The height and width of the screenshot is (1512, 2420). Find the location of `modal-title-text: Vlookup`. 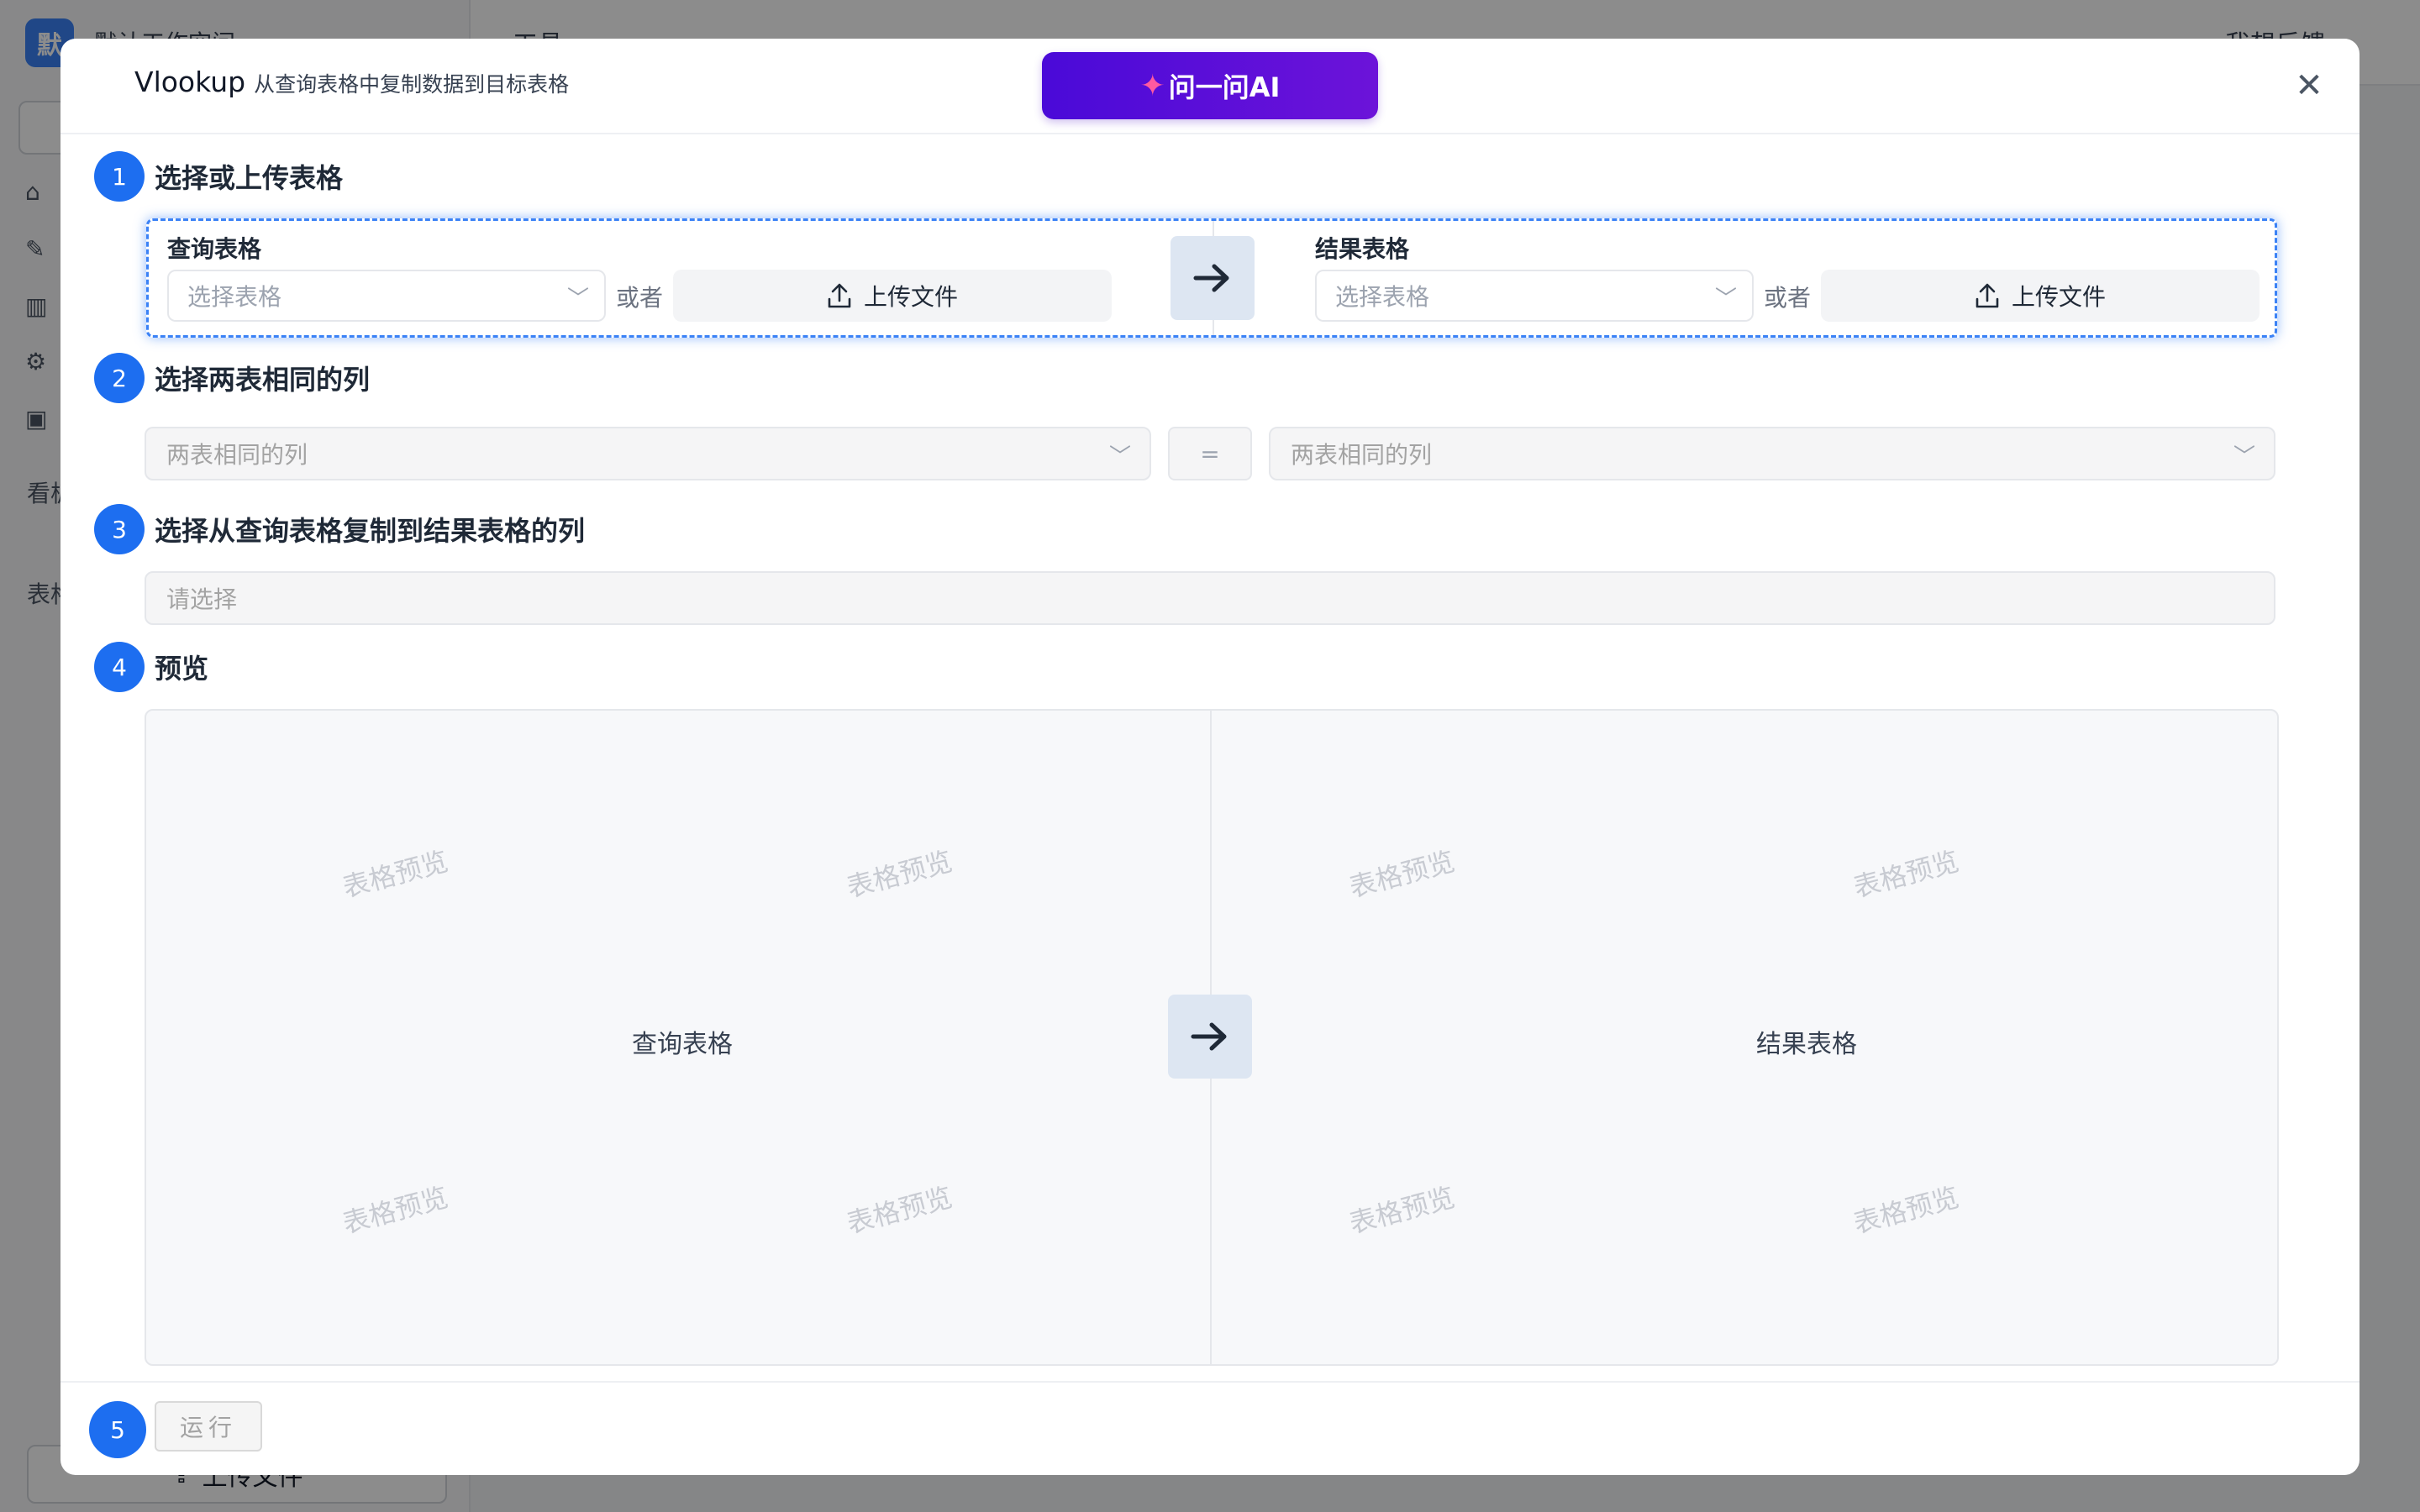

modal-title-text: Vlookup is located at coordinates (190, 82).